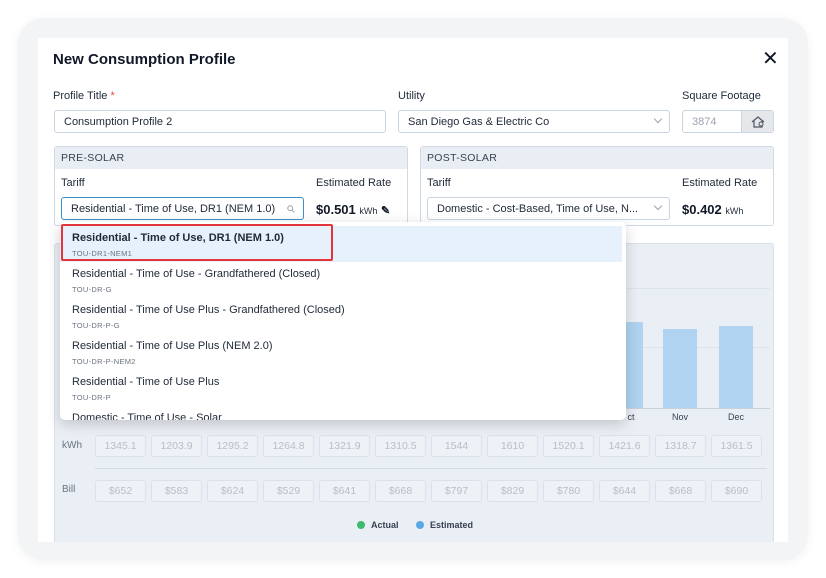  I want to click on kwh-cell: 1310.5, so click(400, 446).